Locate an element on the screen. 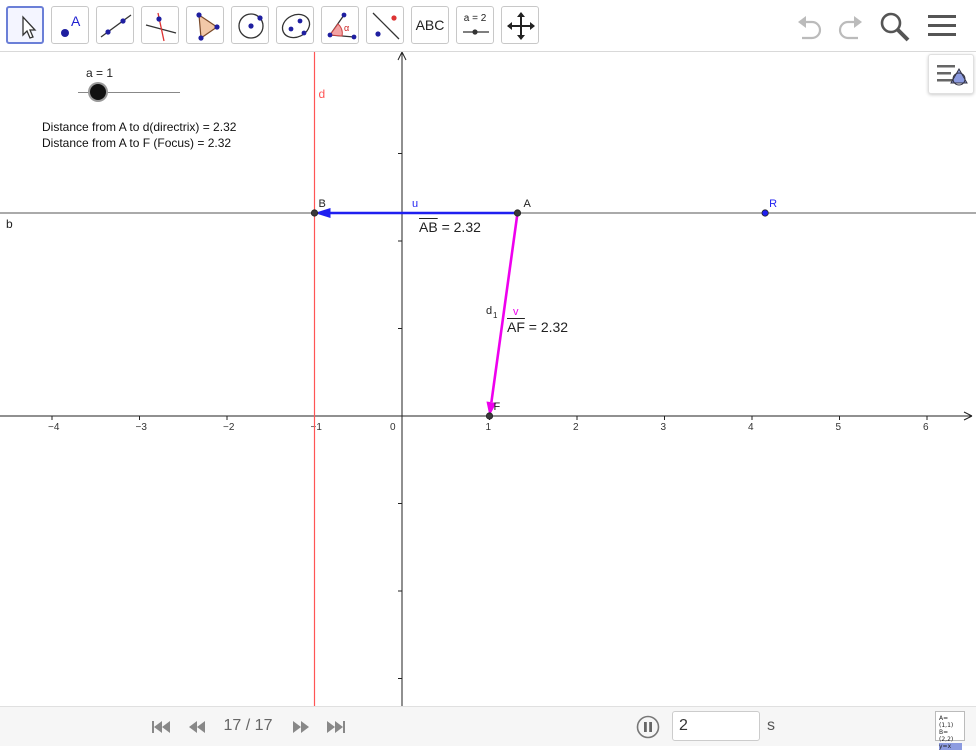  distance-directrix-text: Distance from A to d(directrix) = 2.32 is located at coordinates (139, 127).